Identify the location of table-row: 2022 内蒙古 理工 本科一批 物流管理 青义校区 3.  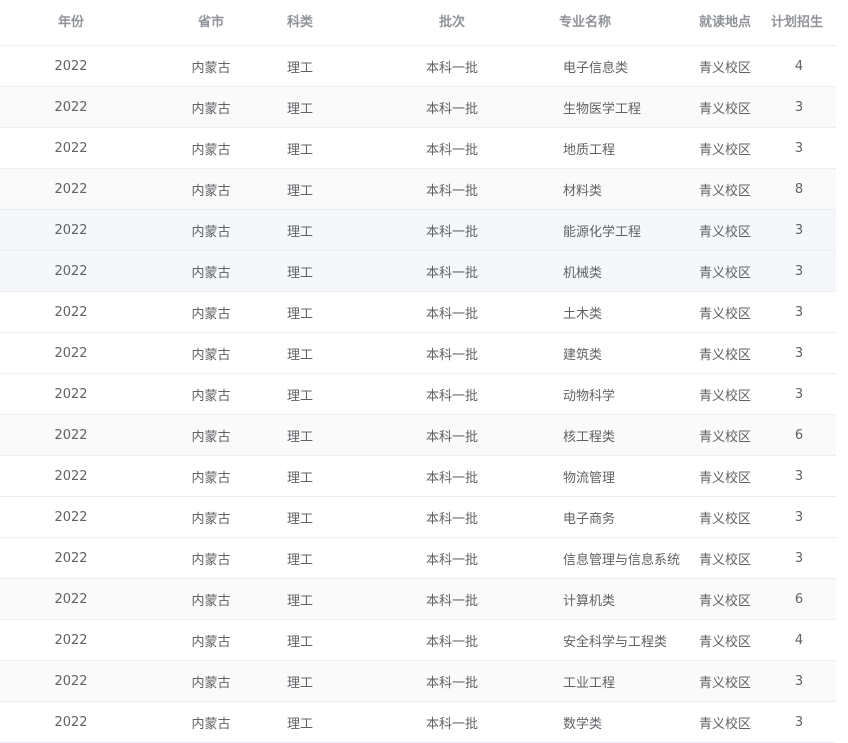
(418, 476).